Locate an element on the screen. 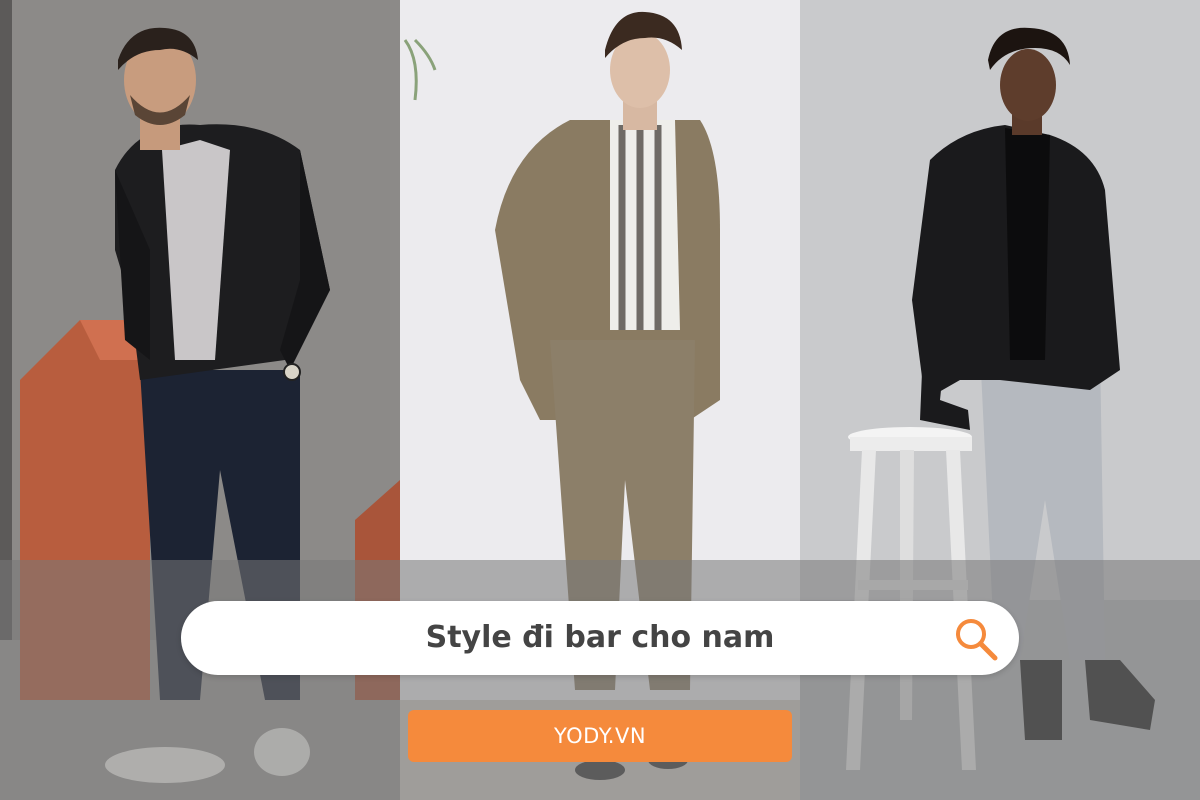 The image size is (1200, 800). search-icon is located at coordinates (976, 639).